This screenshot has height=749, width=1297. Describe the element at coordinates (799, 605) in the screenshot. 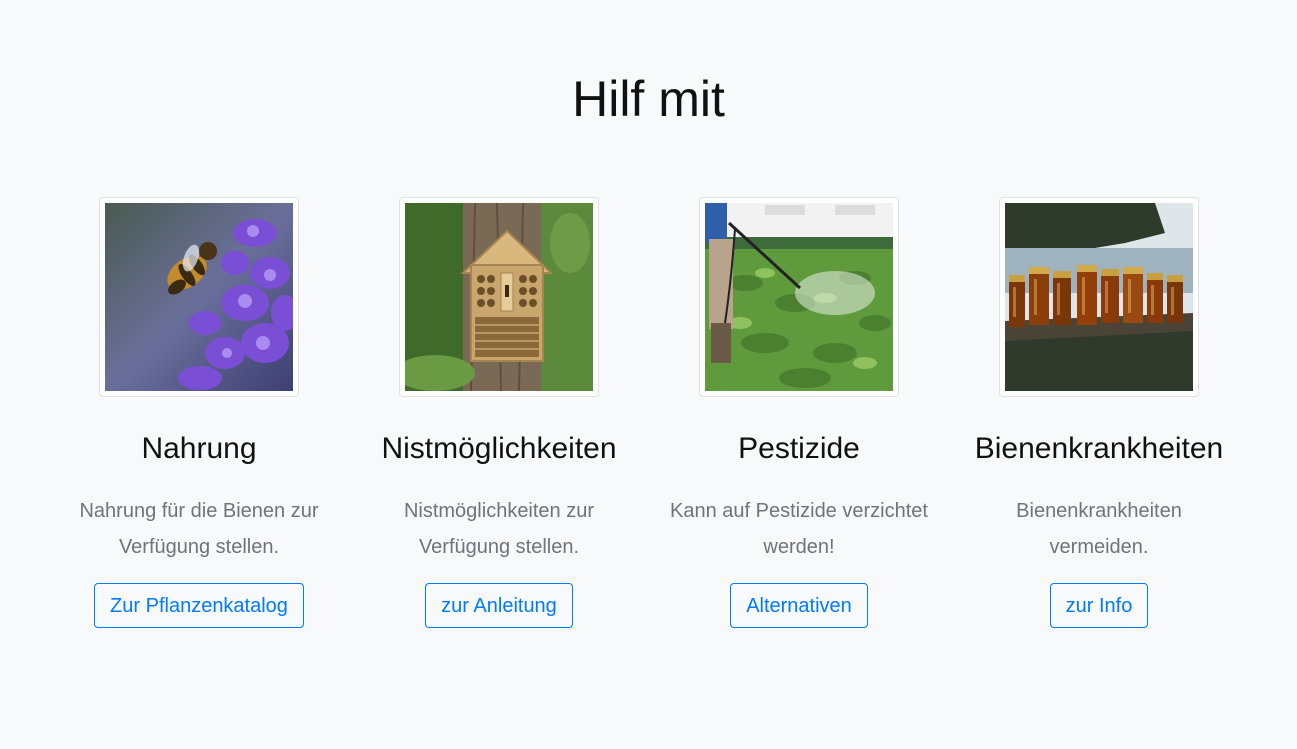

I see `alternatives-button: Alternativen` at that location.